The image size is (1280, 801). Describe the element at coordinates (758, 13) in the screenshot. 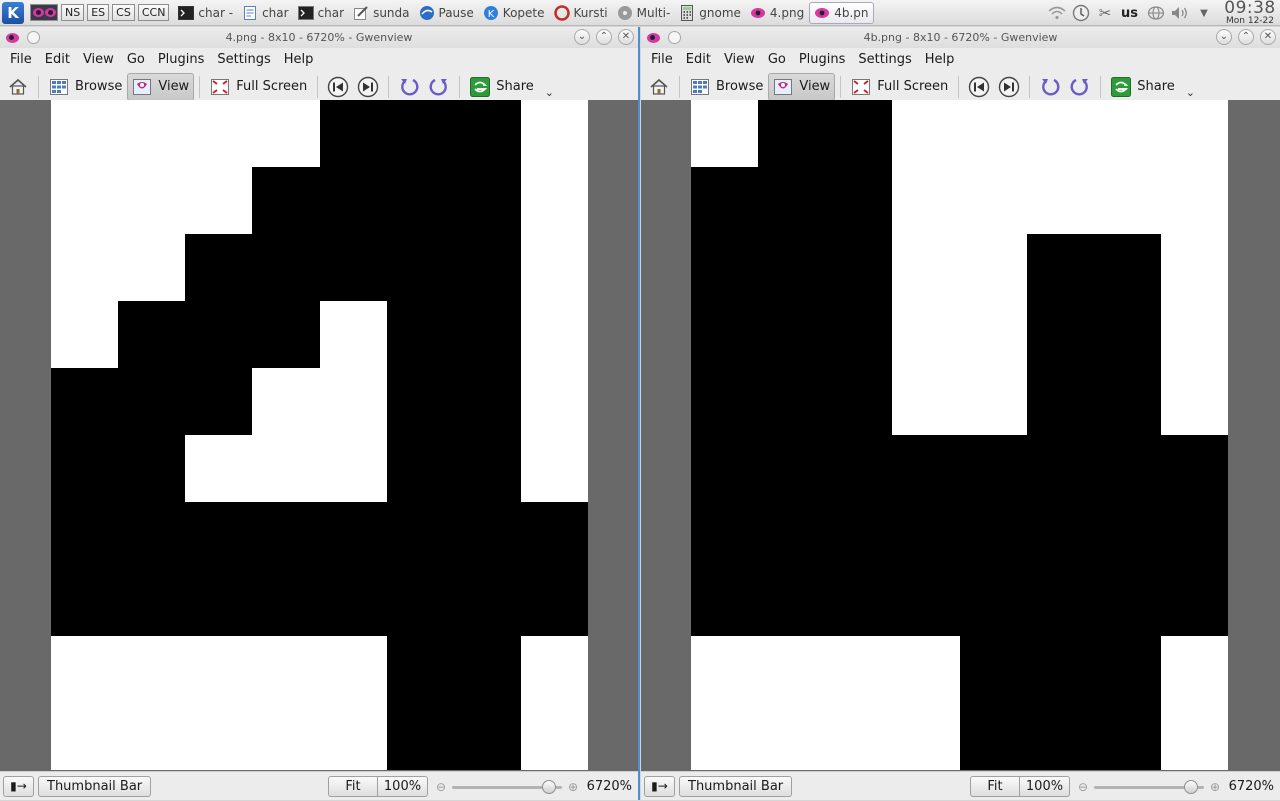

I see `gwenview-icon` at that location.